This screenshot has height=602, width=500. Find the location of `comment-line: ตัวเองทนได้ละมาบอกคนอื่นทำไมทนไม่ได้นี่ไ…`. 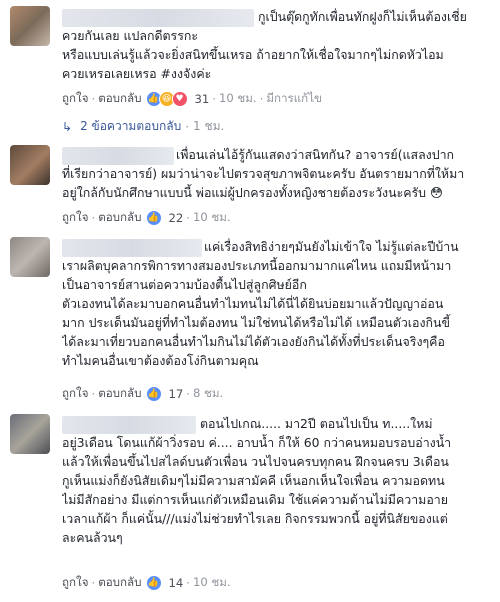

comment-line: ตัวเองทนได้ละมาบอกคนอื่นทำไมทนไม่ได้นี่ไ… is located at coordinates (253, 303).